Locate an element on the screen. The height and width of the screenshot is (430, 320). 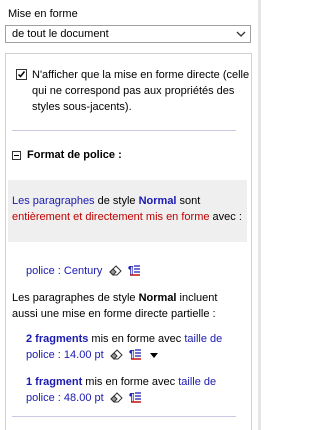
checkmark-icon is located at coordinates (21, 74).